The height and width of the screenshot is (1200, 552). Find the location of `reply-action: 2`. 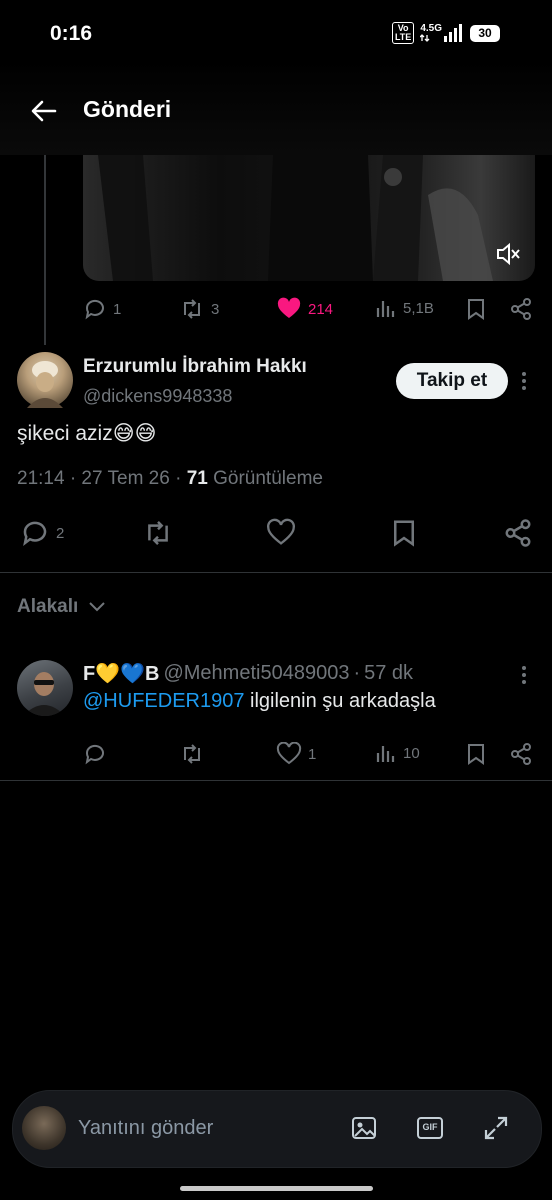

reply-action: 2 is located at coordinates (42, 533).